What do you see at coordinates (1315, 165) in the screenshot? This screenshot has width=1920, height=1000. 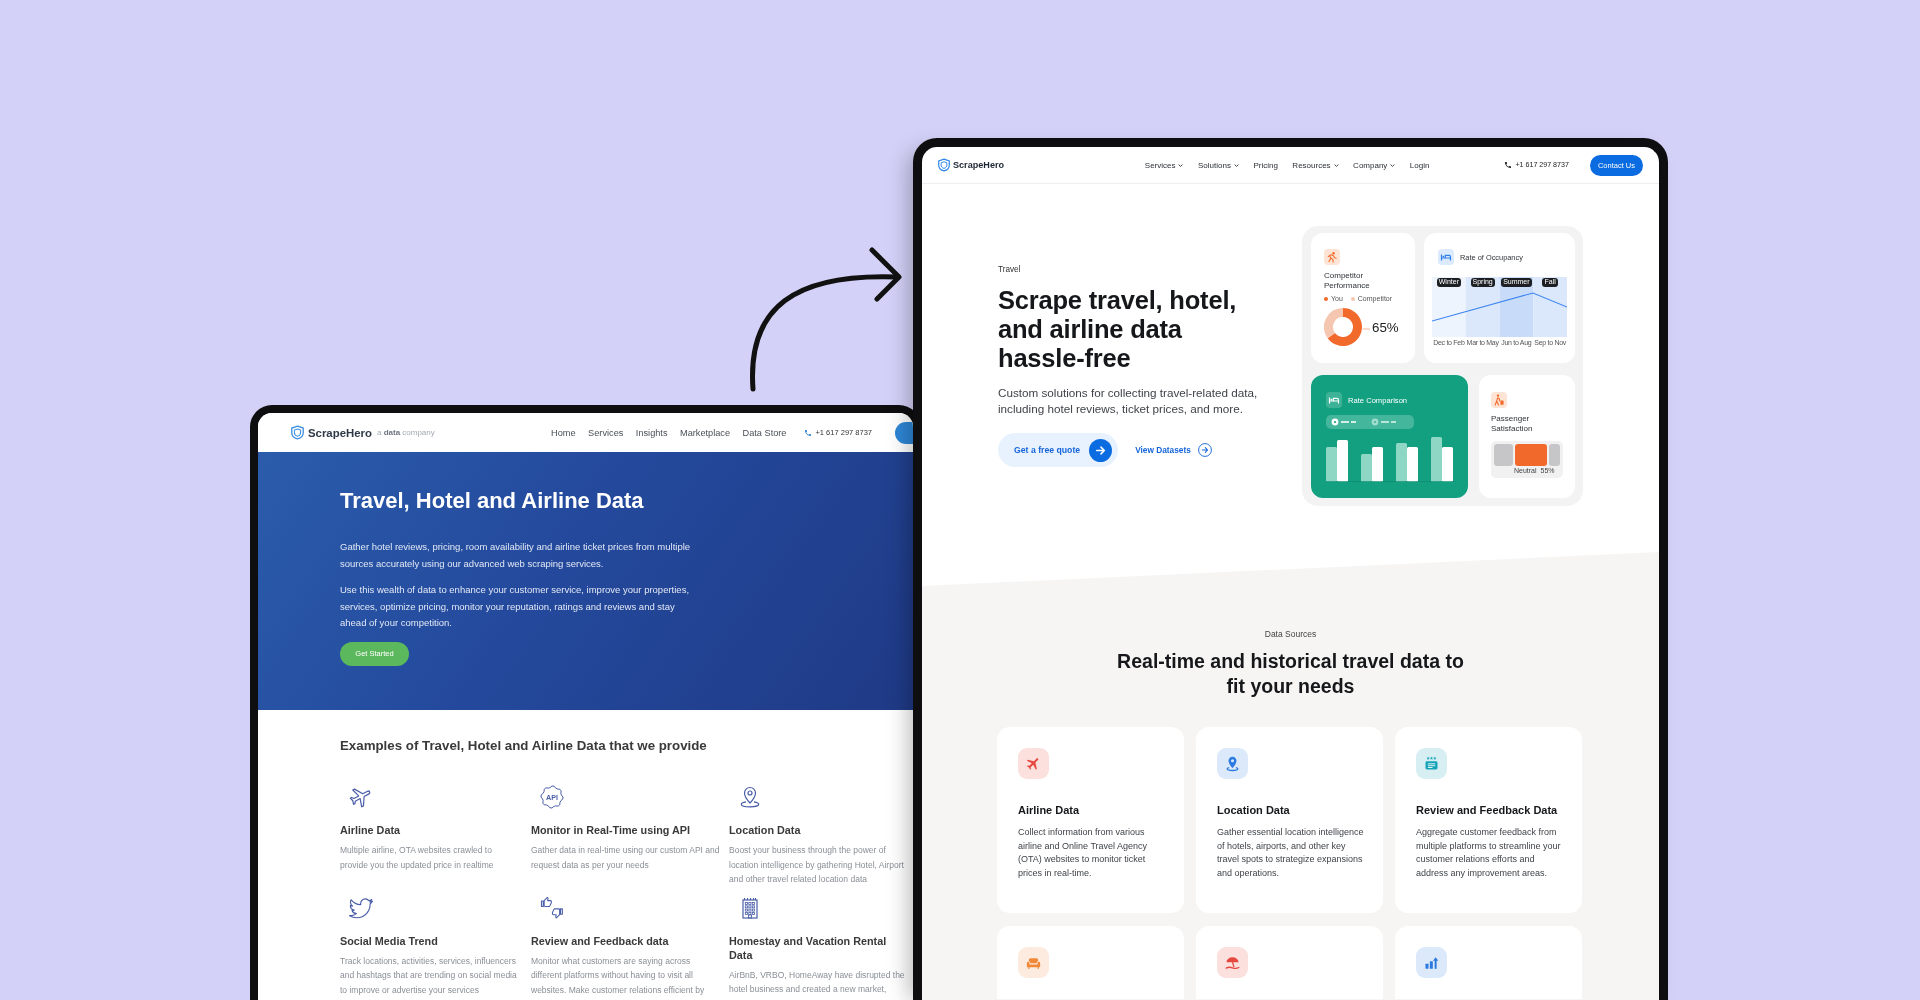 I see `nav-link: Resources` at bounding box center [1315, 165].